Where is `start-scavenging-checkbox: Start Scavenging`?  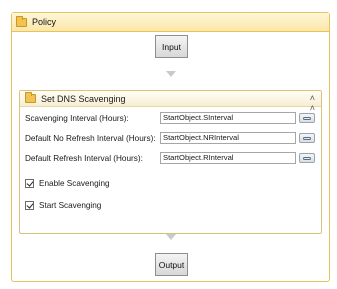
start-scavenging-checkbox: Start Scavenging is located at coordinates (63, 205).